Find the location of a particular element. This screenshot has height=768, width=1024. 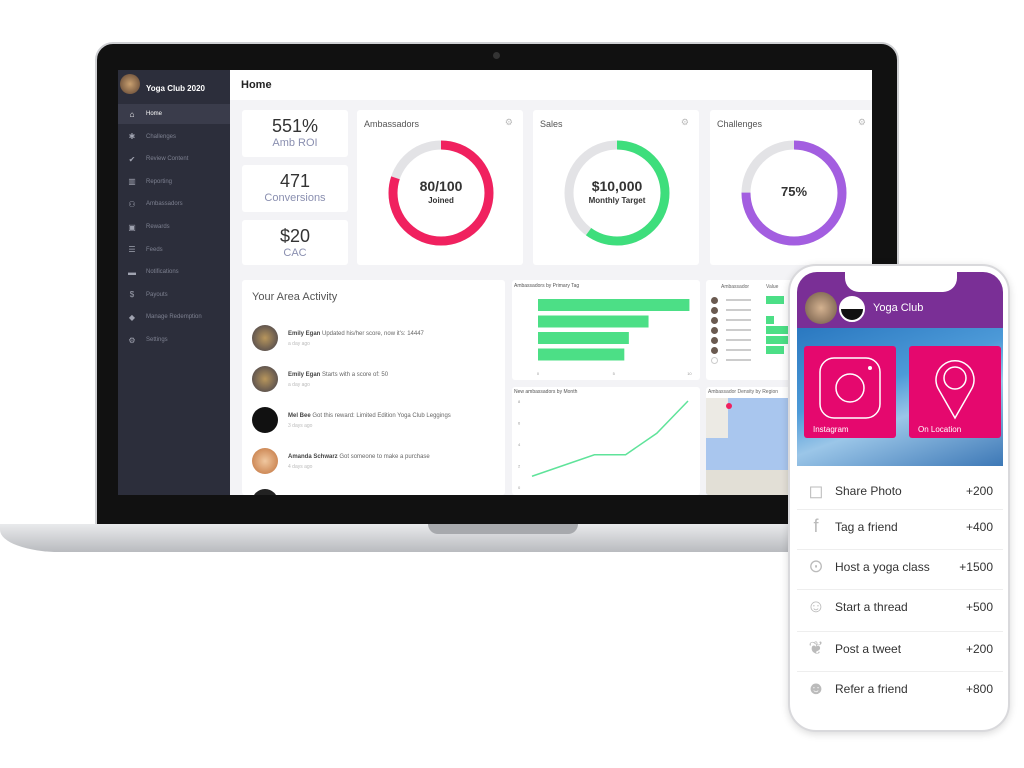

action-post-a-tweet: ❦ Post a tweet +200 is located at coordinates (900, 648).